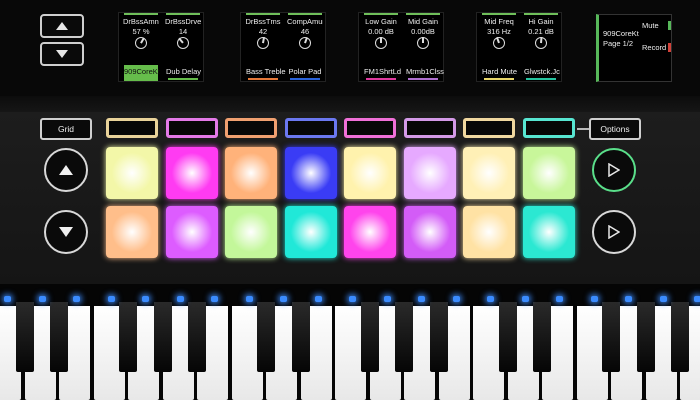 This screenshot has width=700, height=400. What do you see at coordinates (141, 31) in the screenshot?
I see `param-value: 57 %` at bounding box center [141, 31].